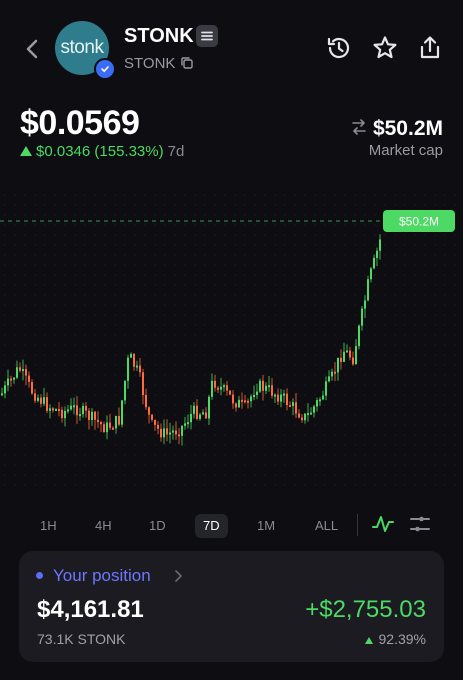  What do you see at coordinates (326, 526) in the screenshot?
I see `range-all: ALL` at bounding box center [326, 526].